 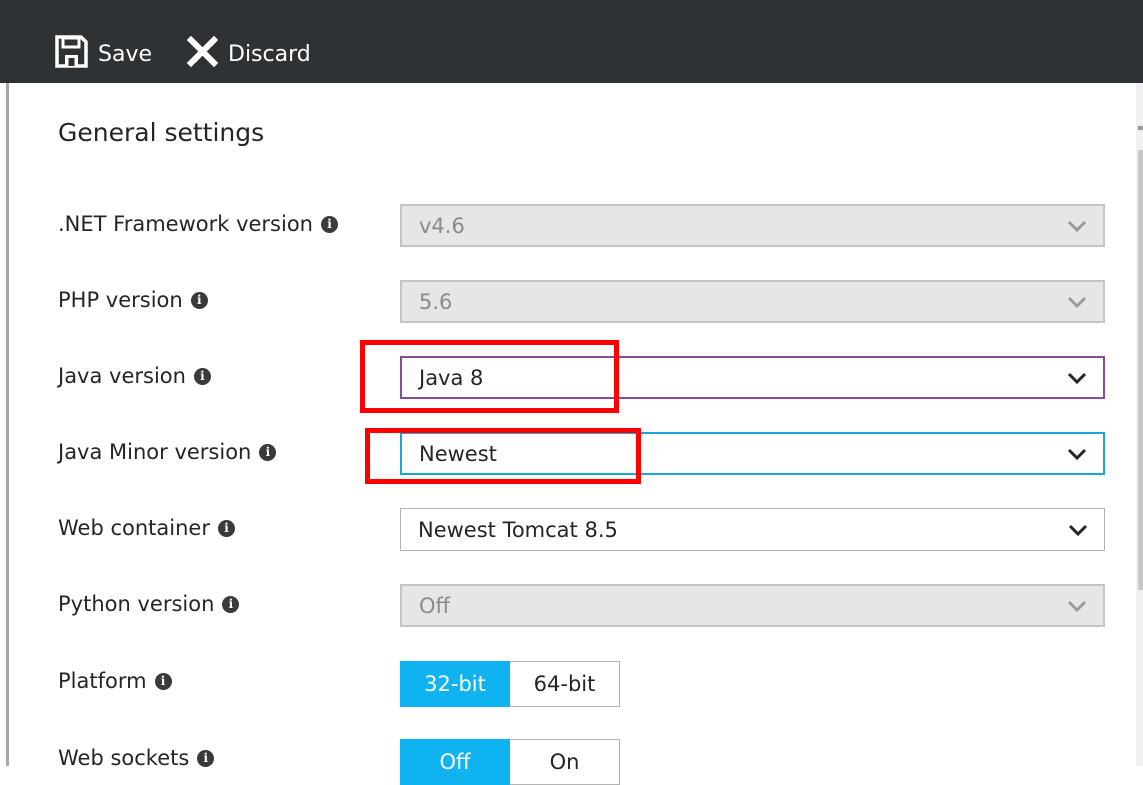 I want to click on net-framework-value: v4.6, so click(x=442, y=225).